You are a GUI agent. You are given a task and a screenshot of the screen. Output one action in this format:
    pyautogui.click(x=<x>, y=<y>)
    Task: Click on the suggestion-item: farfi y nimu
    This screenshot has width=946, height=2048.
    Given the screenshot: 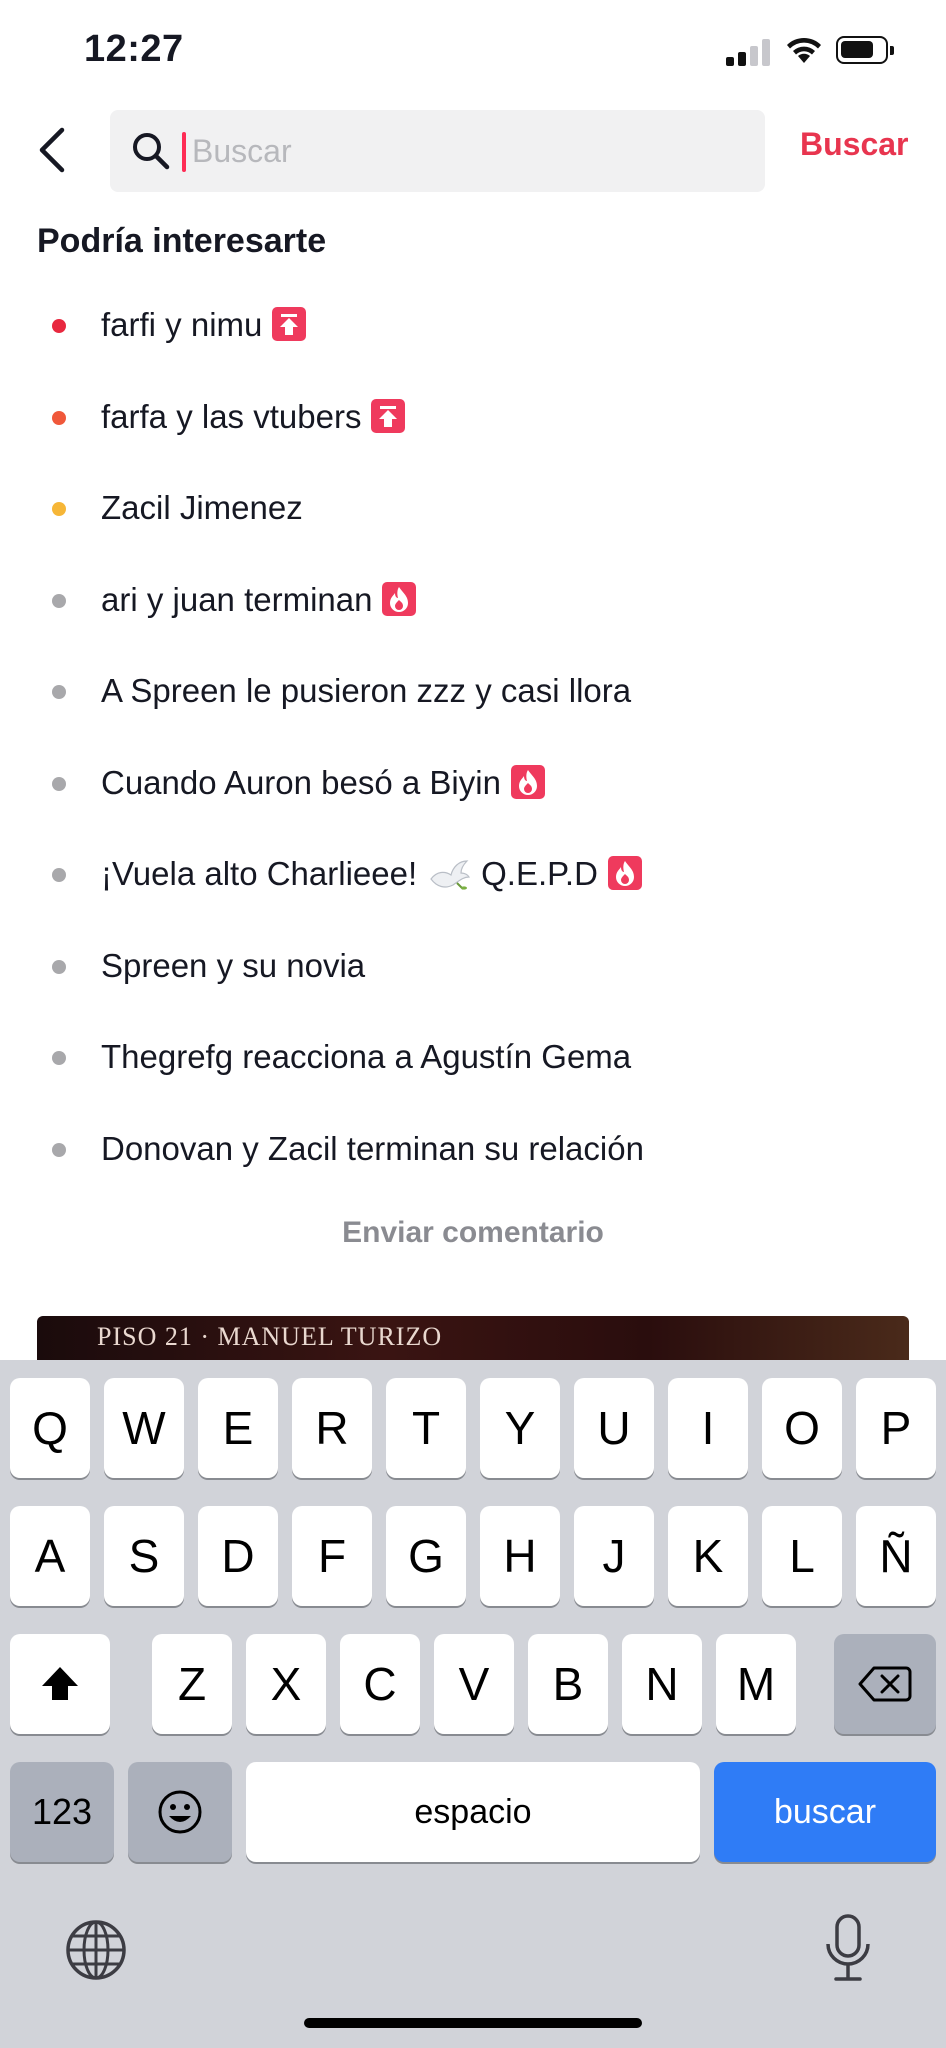 What is the action you would take?
    pyautogui.click(x=473, y=326)
    